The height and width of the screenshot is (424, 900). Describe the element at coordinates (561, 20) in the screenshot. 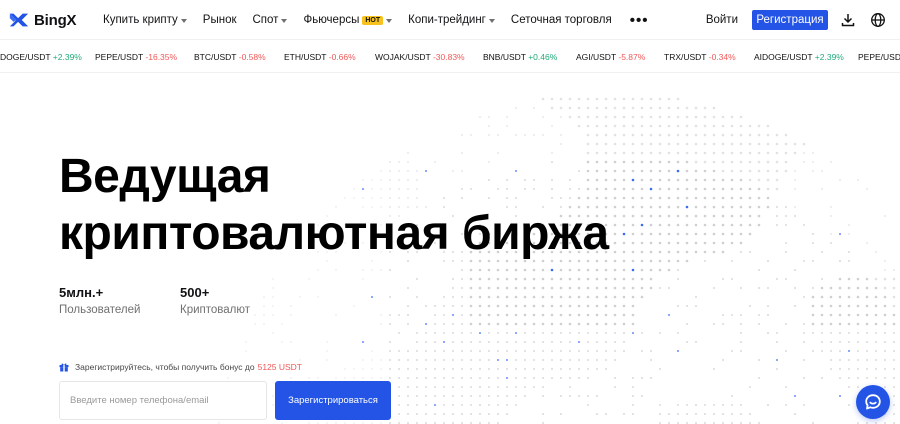

I see `nav-grid-trading: Сеточная торговля` at that location.